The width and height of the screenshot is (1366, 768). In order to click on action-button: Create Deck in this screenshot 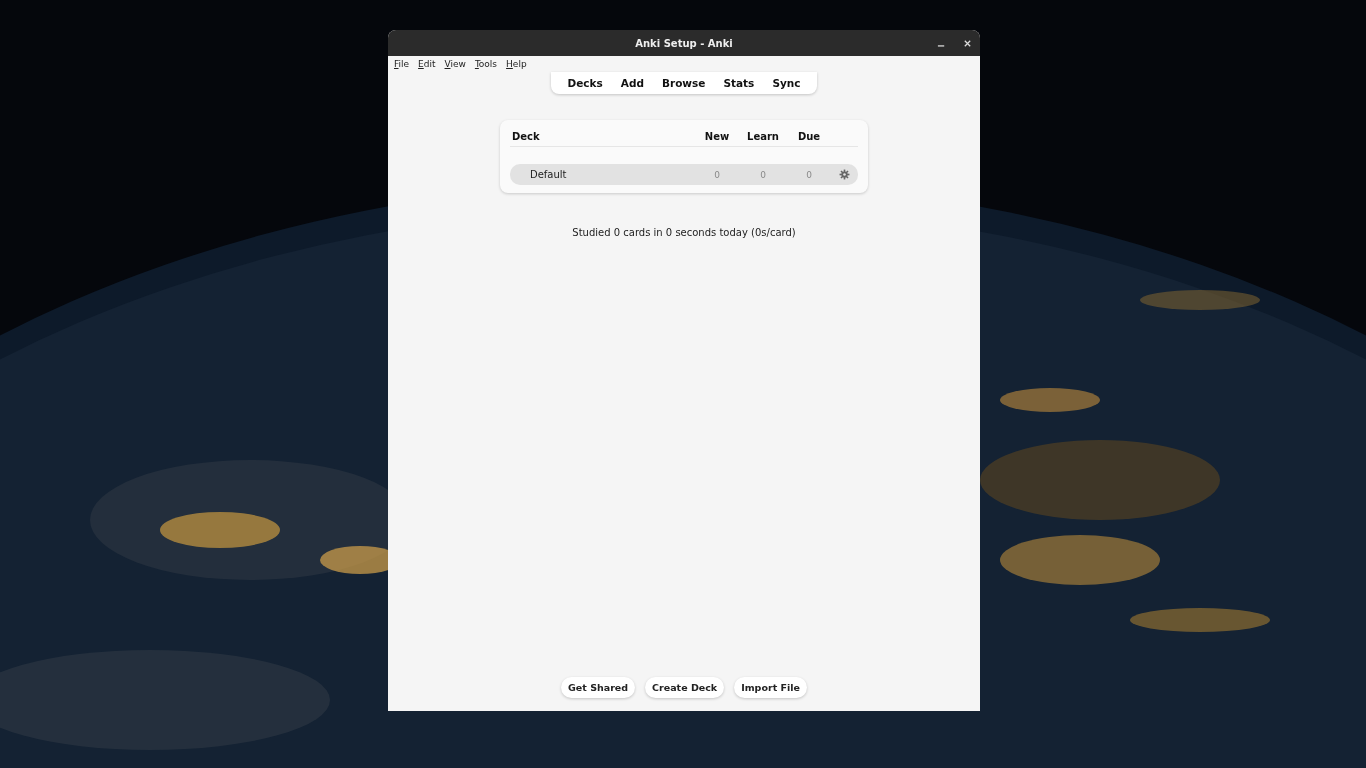, I will do `click(685, 687)`.